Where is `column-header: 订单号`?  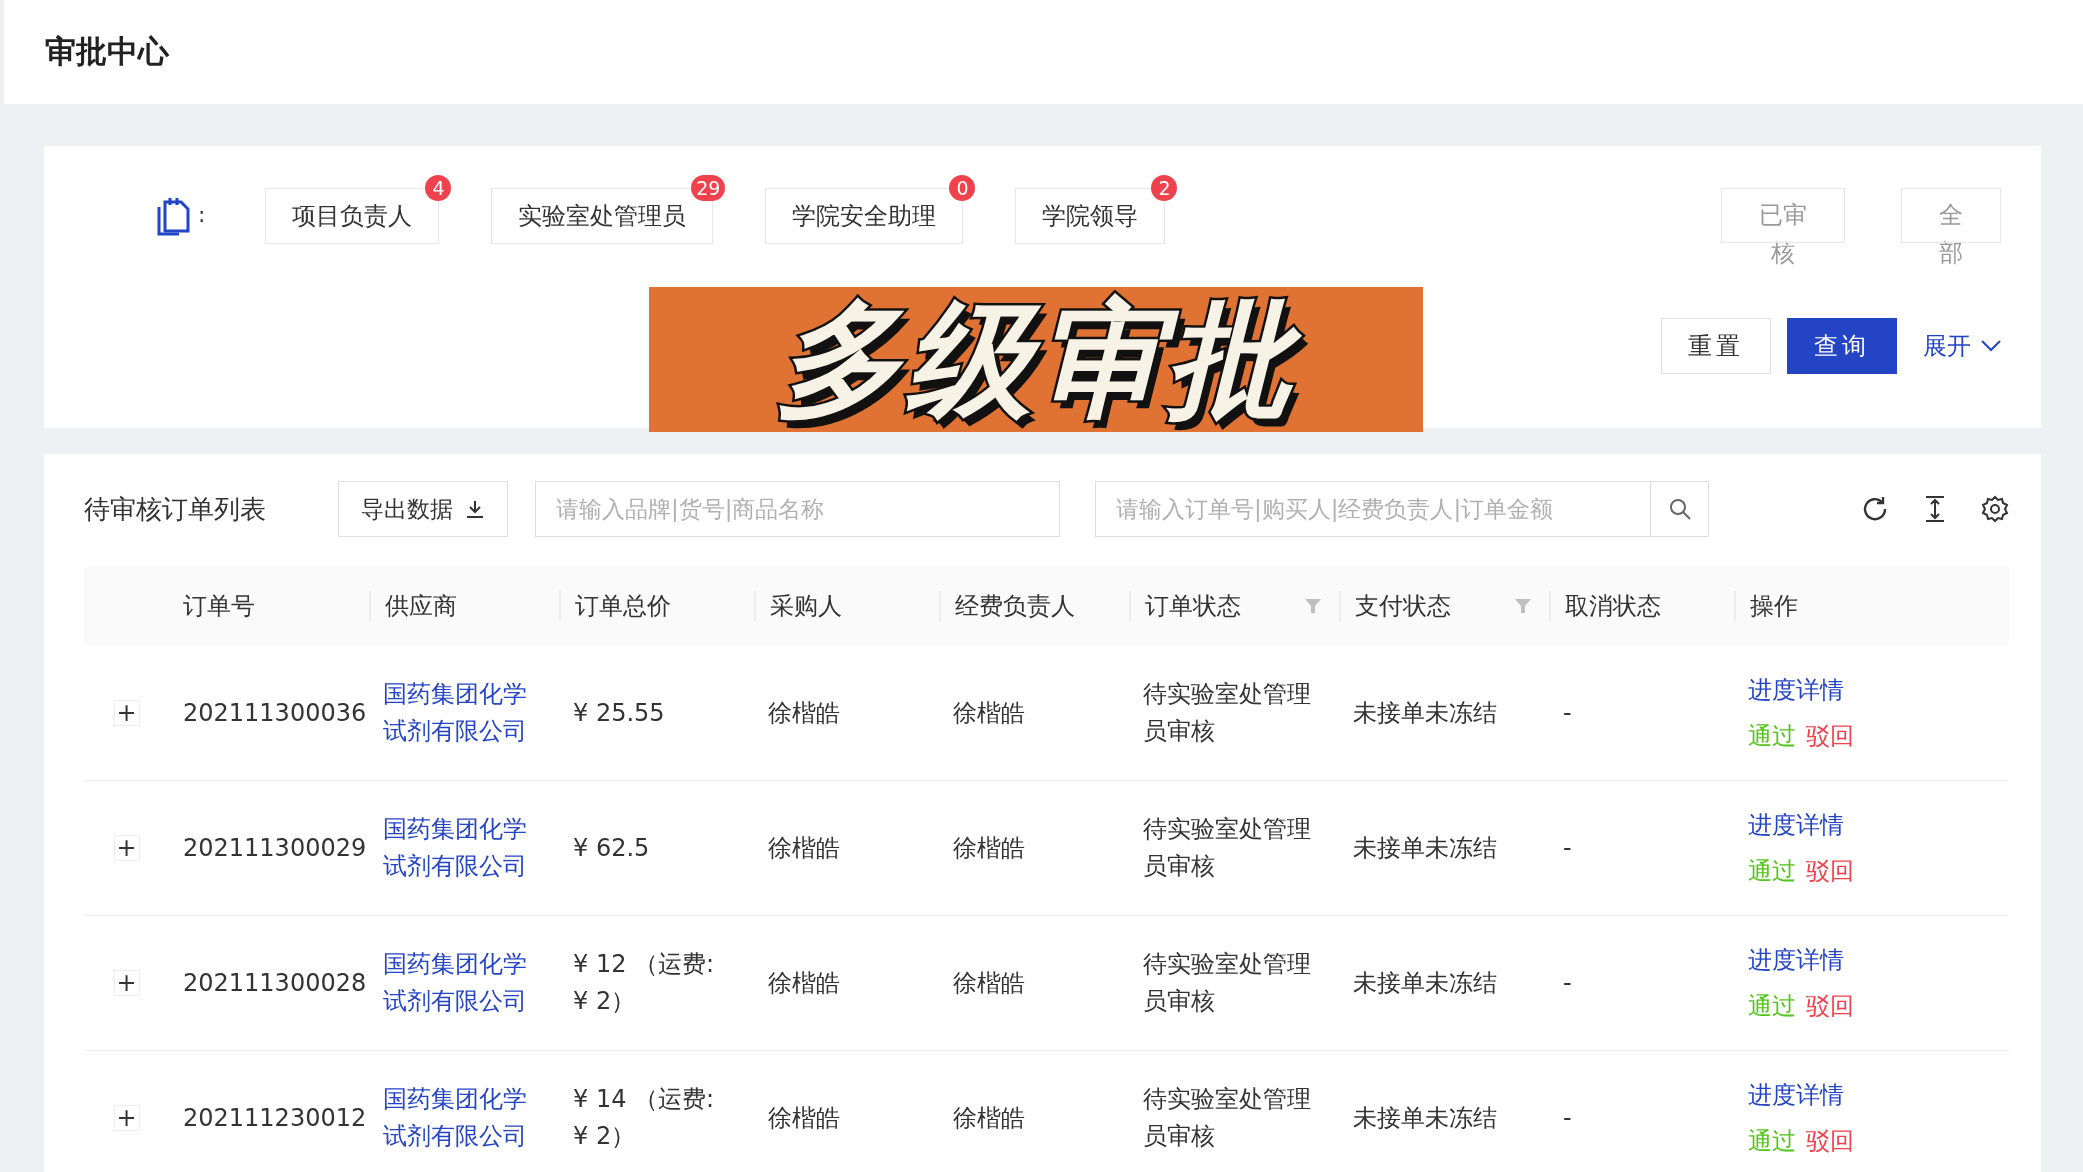
column-header: 订单号 is located at coordinates (219, 606).